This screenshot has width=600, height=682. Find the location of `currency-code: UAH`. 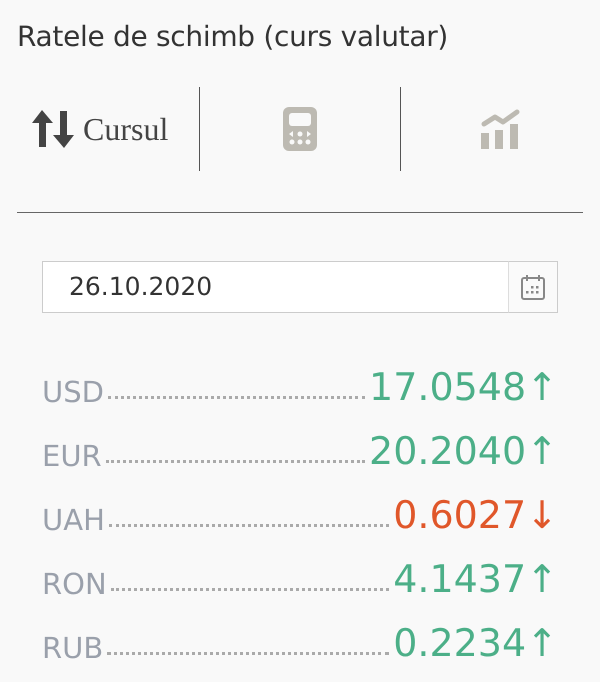

currency-code: UAH is located at coordinates (73, 521).